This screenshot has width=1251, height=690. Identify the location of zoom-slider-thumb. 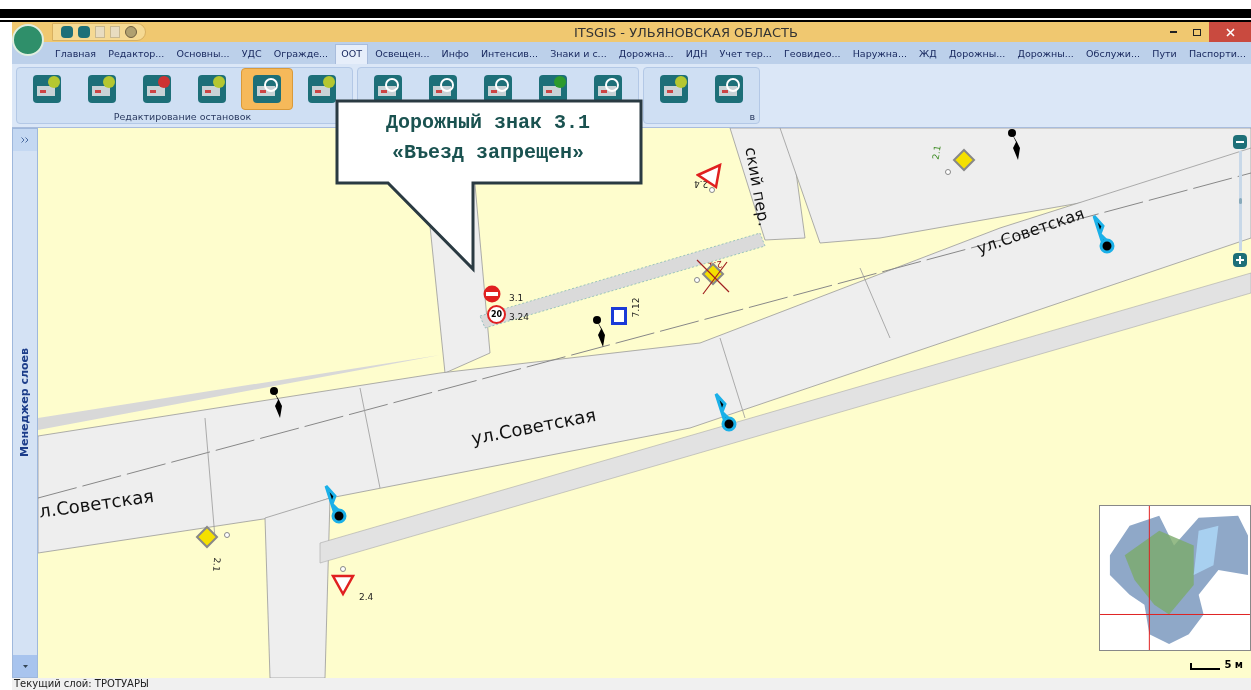
(1240, 201).